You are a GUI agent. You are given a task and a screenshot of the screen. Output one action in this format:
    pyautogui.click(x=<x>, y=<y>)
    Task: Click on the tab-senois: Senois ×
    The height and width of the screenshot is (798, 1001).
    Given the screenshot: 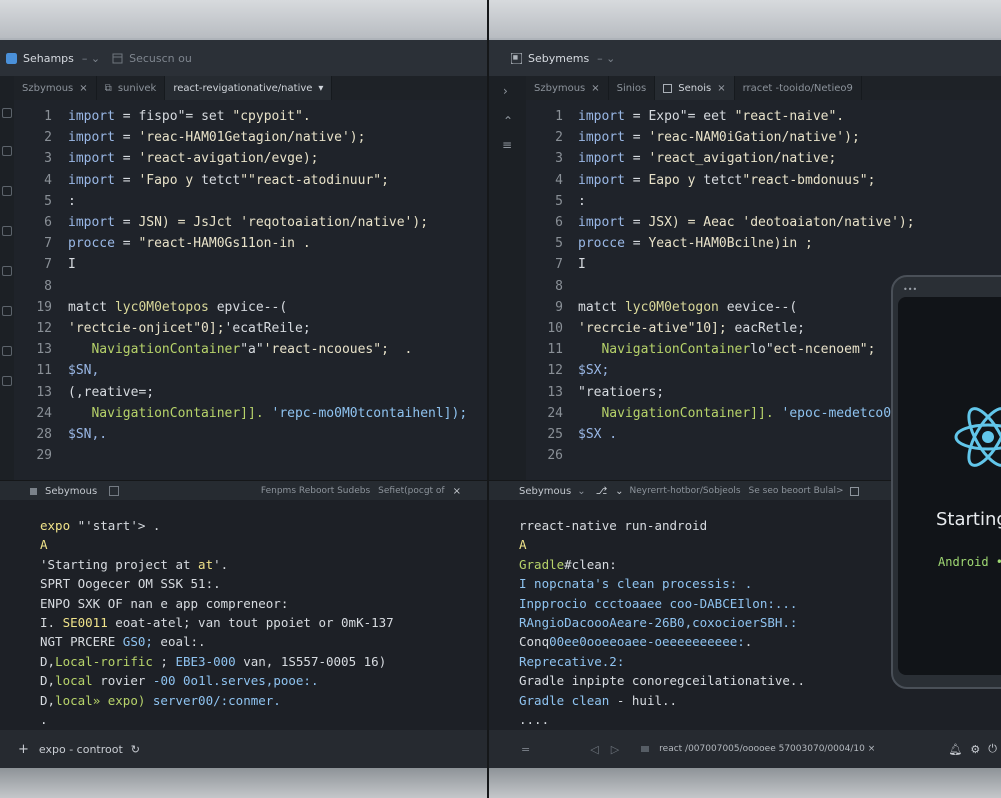 What is the action you would take?
    pyautogui.click(x=695, y=88)
    